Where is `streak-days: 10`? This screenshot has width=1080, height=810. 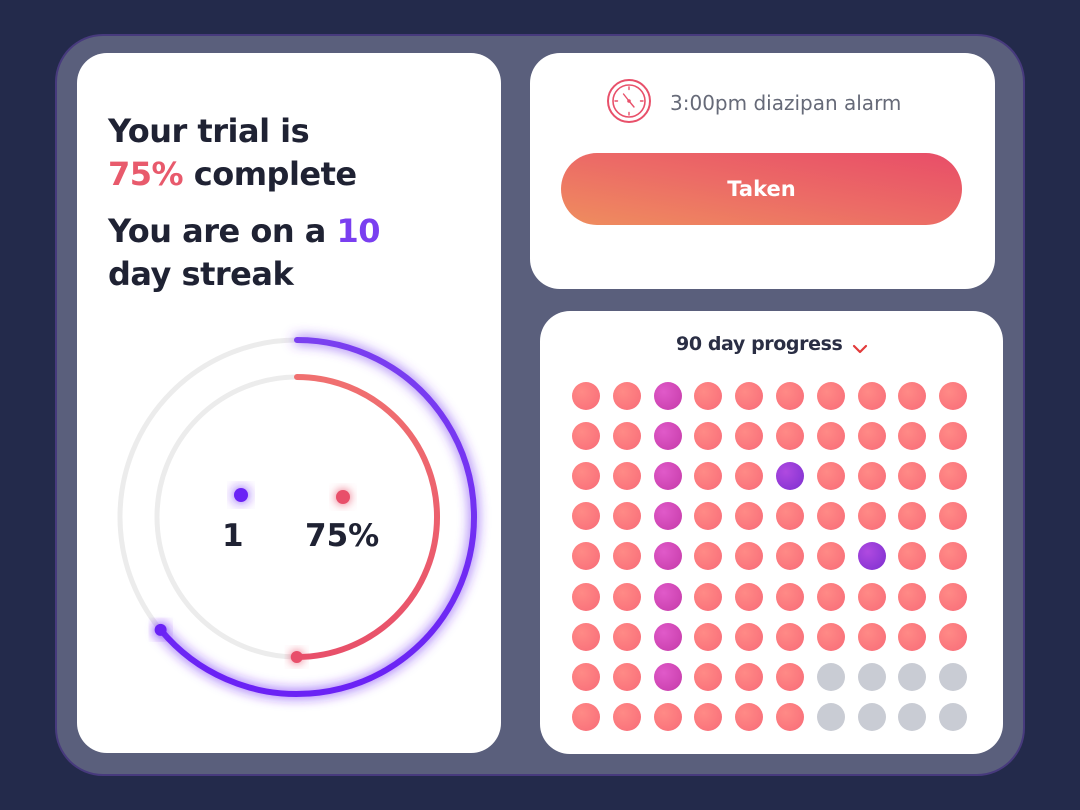 streak-days: 10 is located at coordinates (358, 231).